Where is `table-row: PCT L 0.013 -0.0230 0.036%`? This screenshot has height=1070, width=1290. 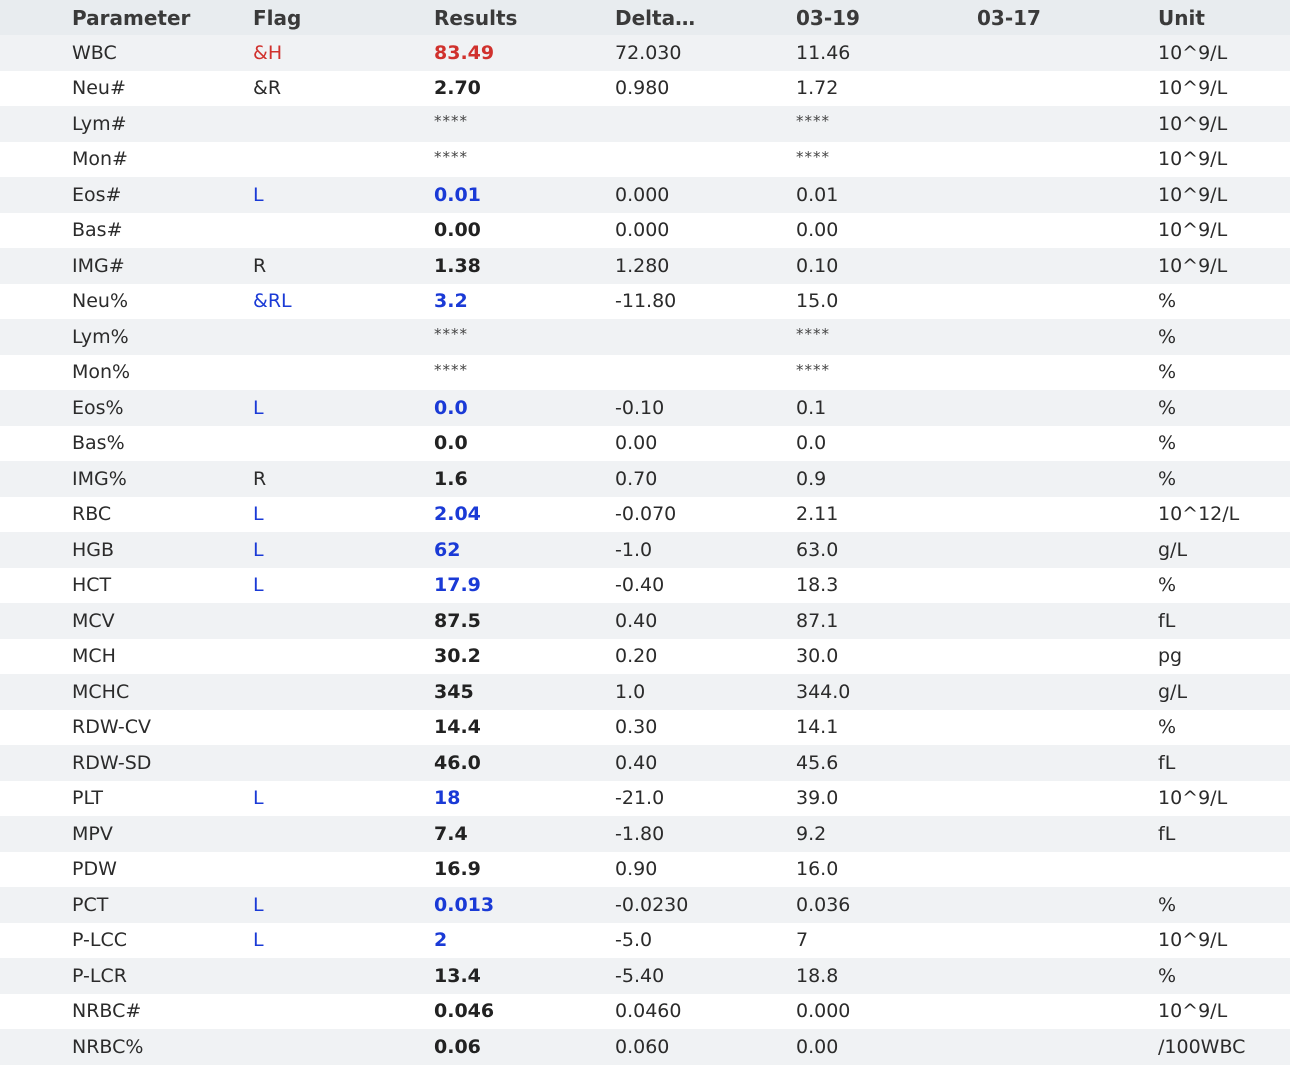 table-row: PCT L 0.013 -0.0230 0.036% is located at coordinates (645, 905).